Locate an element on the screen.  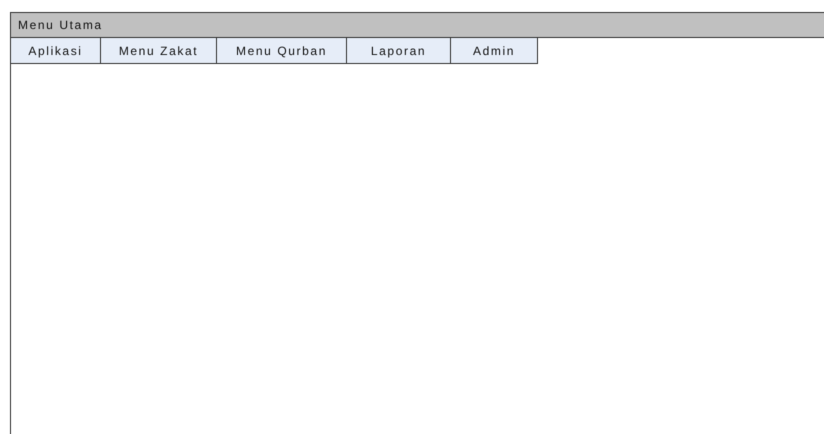
menu-item: Admin is located at coordinates (494, 51).